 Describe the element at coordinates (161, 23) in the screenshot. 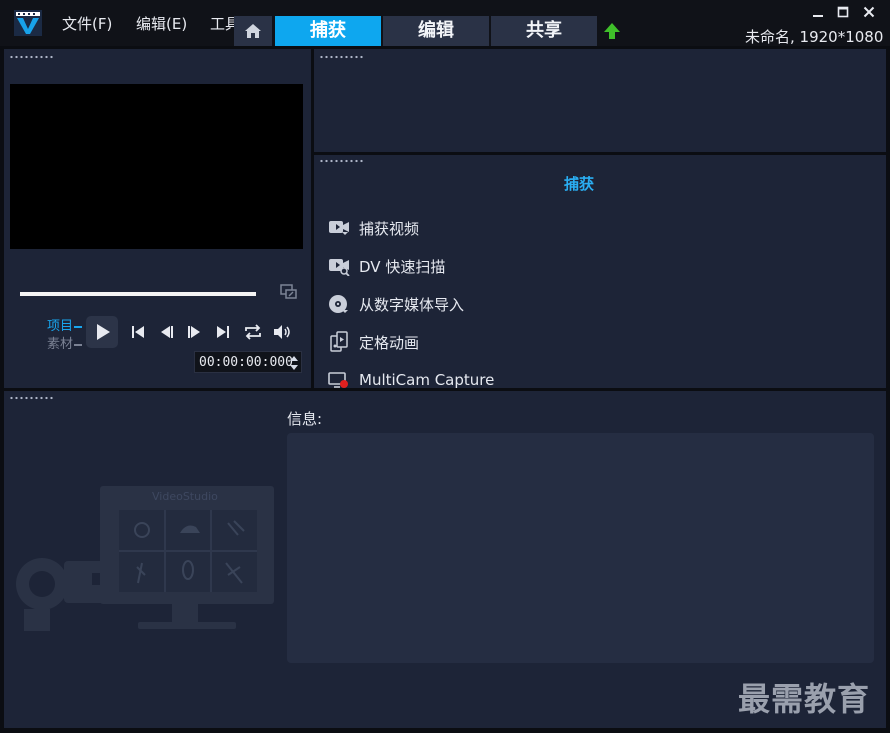

I see `menu-edit: 编辑(E)` at that location.